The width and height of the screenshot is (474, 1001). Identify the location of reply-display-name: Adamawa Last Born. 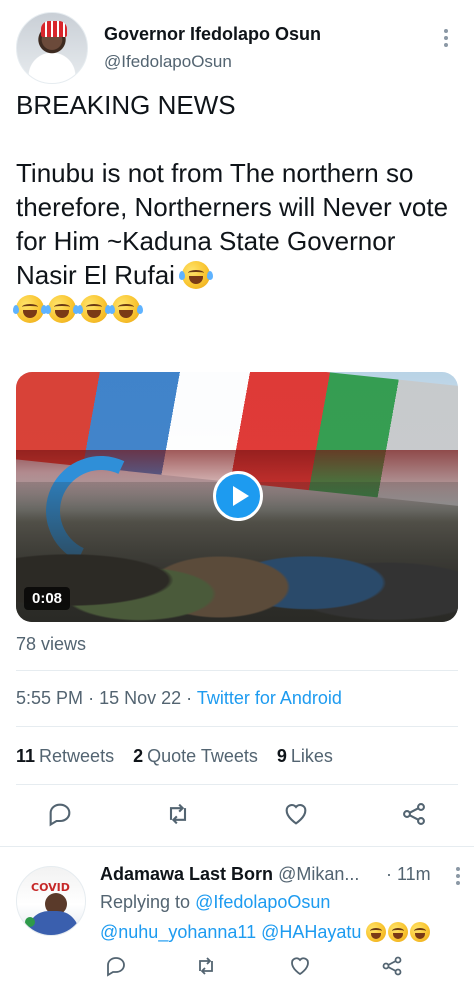
(186, 874).